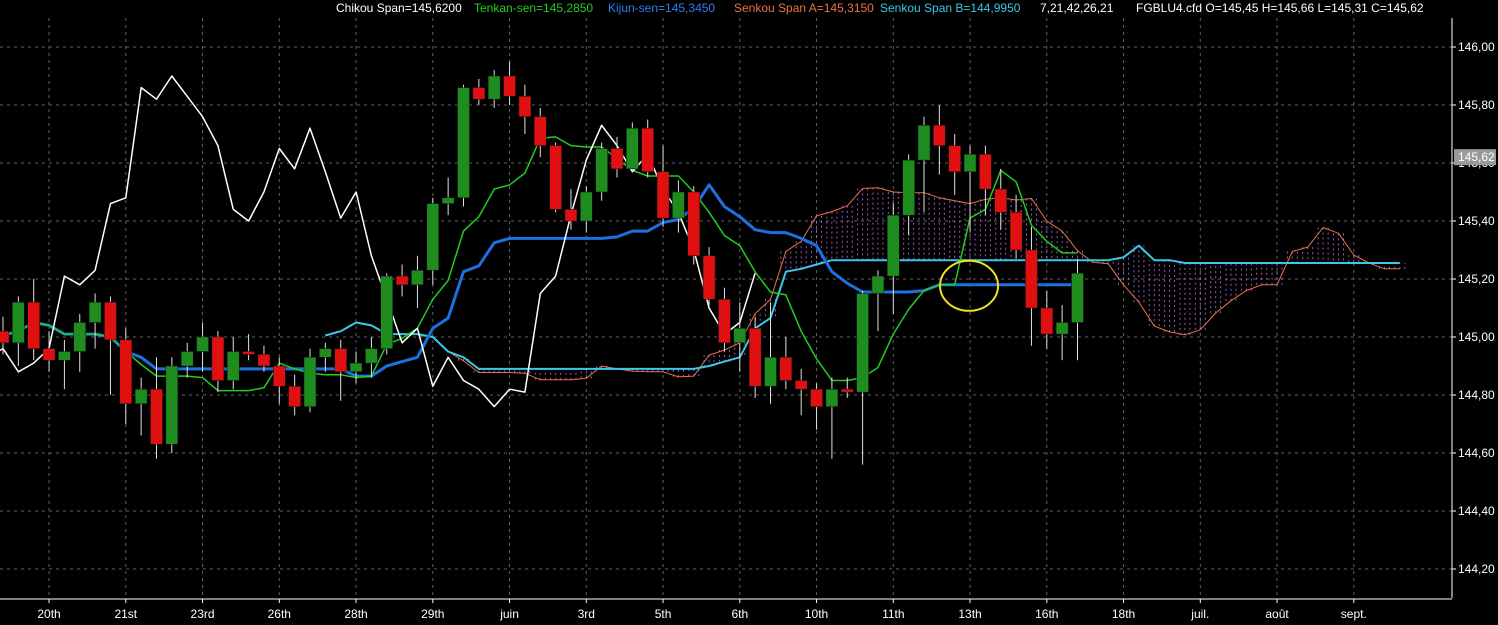 The image size is (1498, 625). I want to click on chikou-readout: Chikou Span=145,6200, so click(399, 8).